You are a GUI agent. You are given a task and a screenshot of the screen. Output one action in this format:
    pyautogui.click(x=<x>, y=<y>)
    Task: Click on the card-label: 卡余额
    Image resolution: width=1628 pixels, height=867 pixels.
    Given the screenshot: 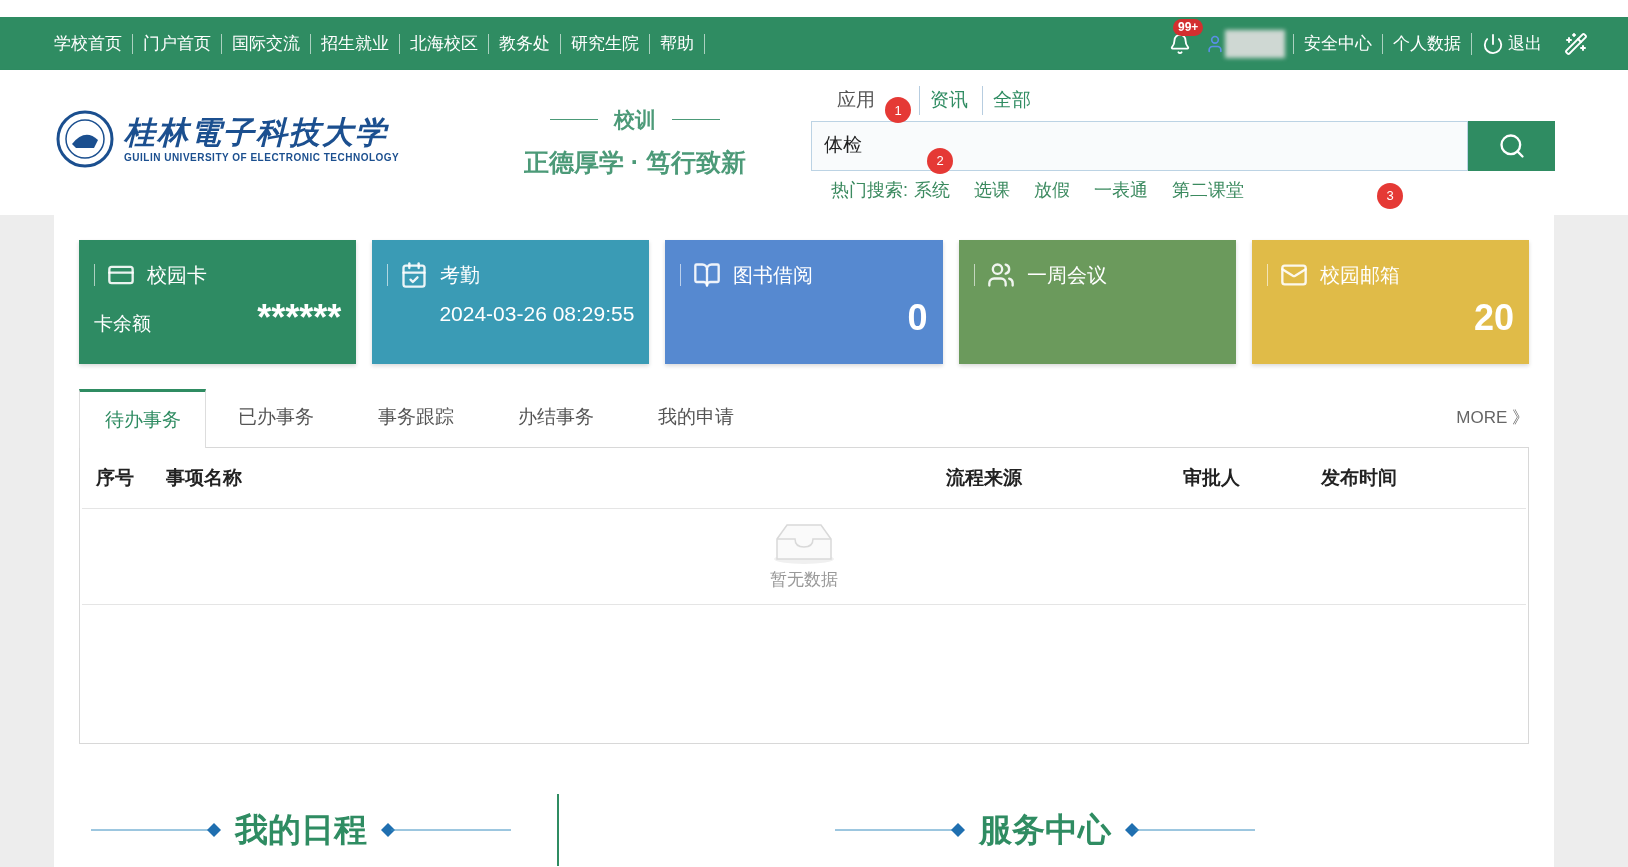 What is the action you would take?
    pyautogui.click(x=122, y=323)
    